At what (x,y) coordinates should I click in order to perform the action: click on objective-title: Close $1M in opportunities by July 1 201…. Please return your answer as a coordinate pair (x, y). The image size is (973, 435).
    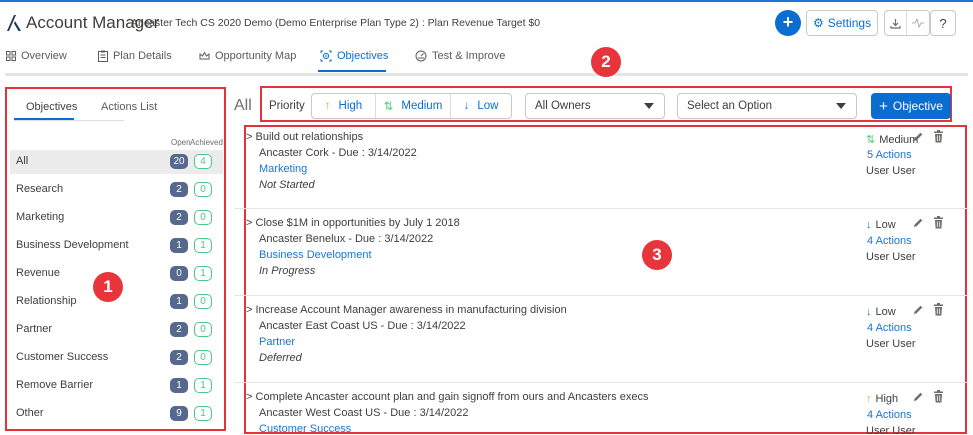
    Looking at the image, I should click on (357, 223).